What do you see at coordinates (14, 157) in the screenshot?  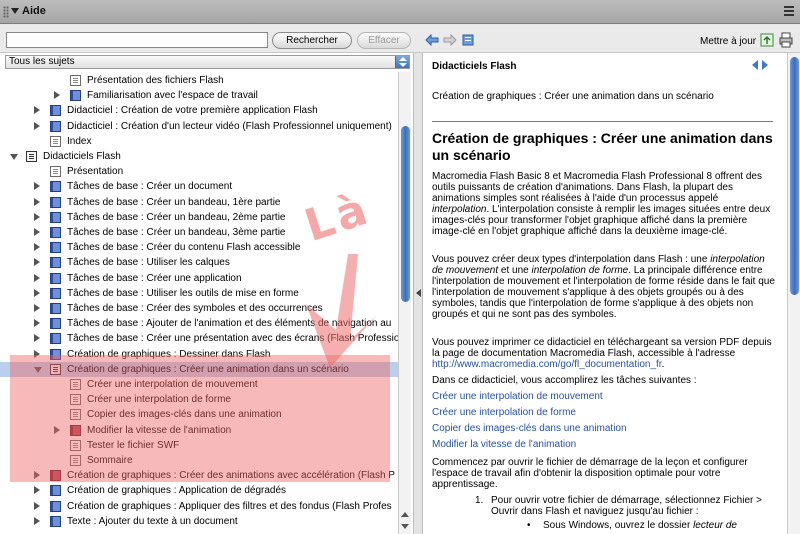 I see `expanded-triangle-icon` at bounding box center [14, 157].